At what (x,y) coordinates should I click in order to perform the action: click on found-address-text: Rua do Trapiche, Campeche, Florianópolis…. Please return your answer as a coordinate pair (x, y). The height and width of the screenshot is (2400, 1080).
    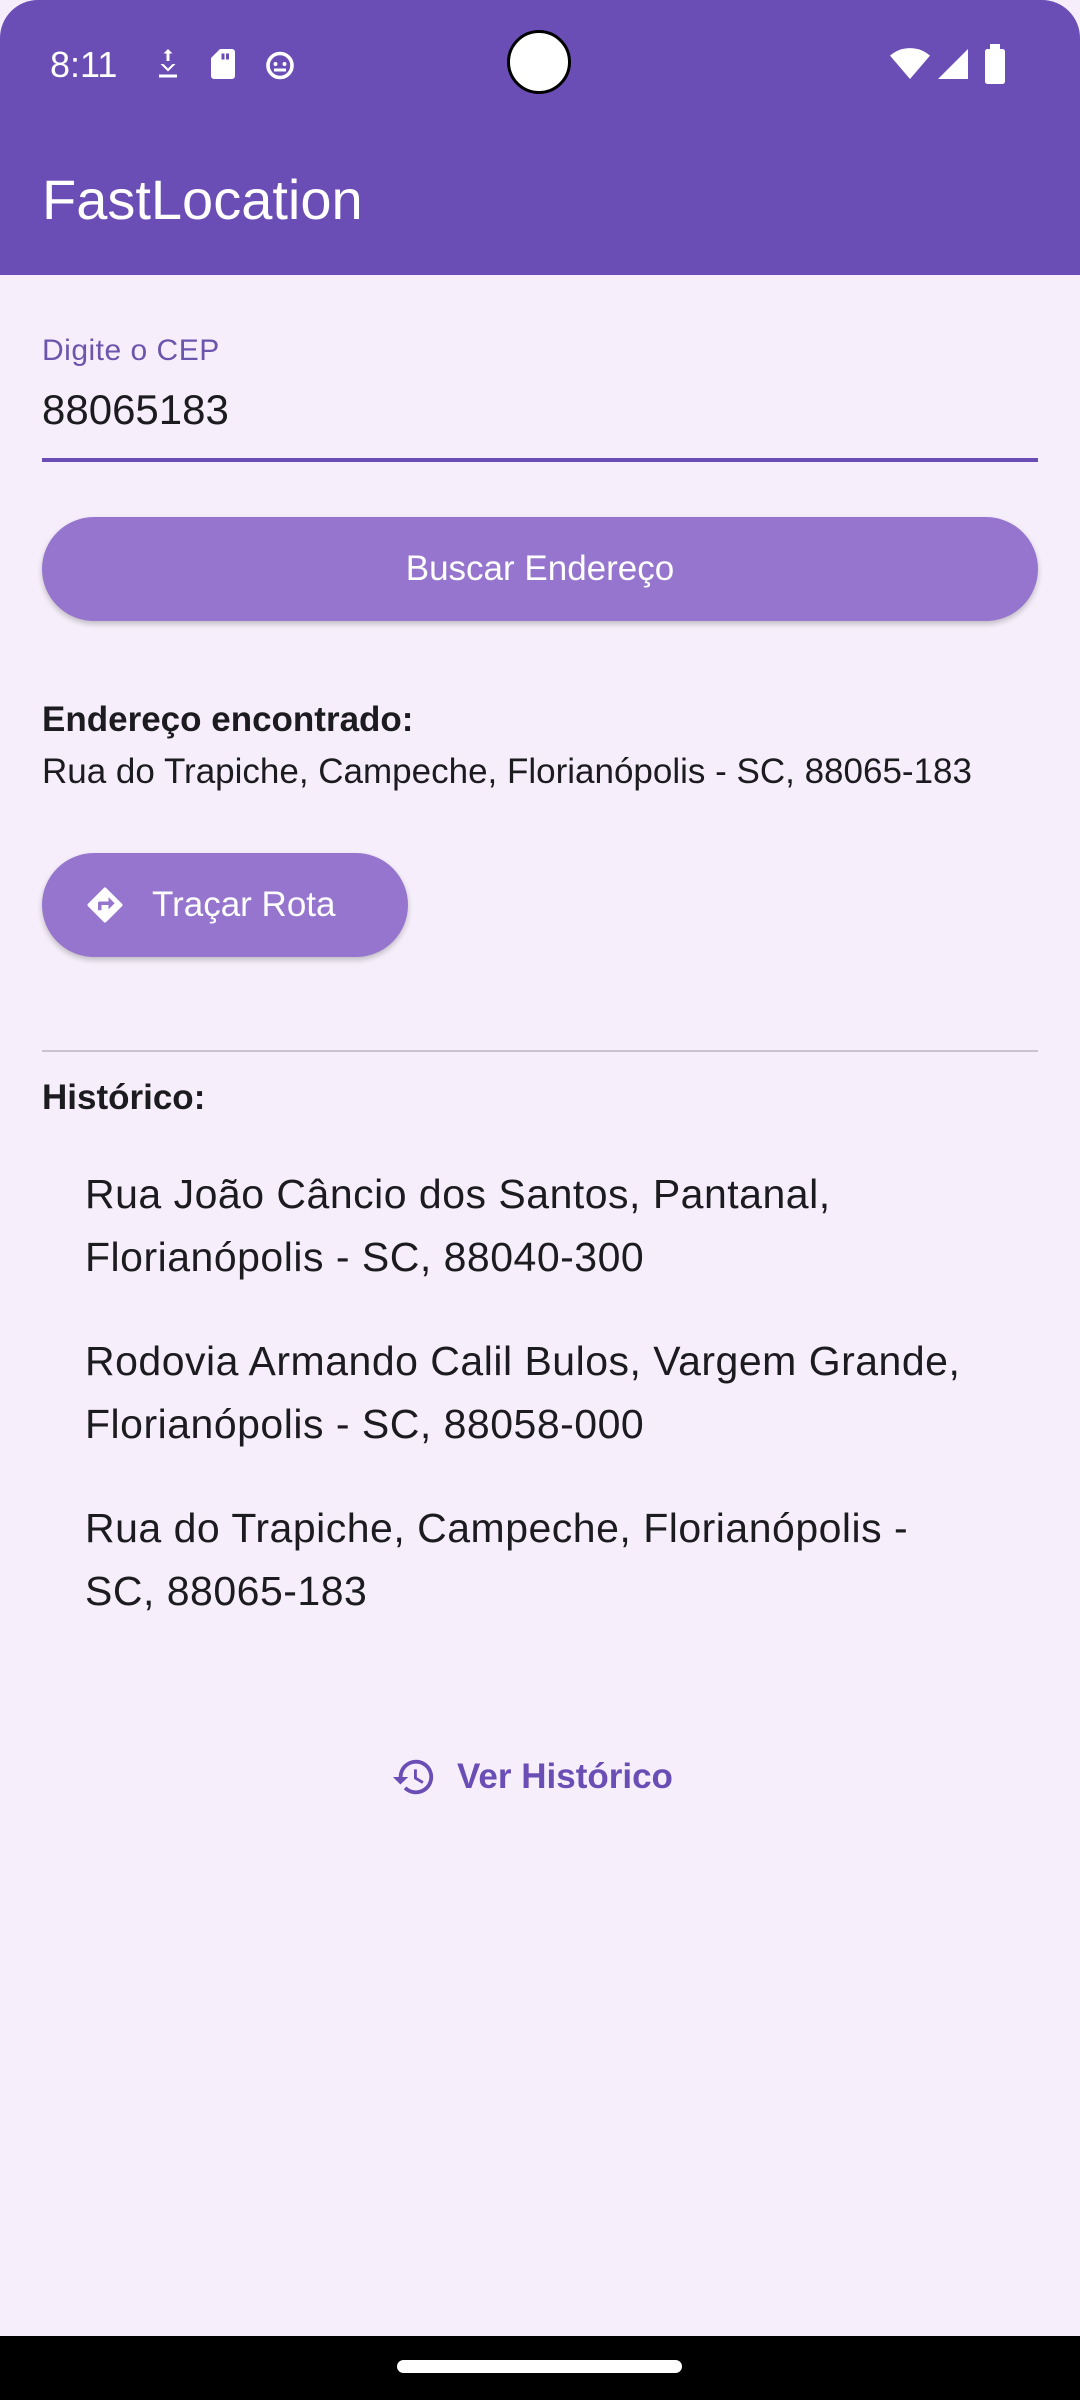
    Looking at the image, I should click on (507, 771).